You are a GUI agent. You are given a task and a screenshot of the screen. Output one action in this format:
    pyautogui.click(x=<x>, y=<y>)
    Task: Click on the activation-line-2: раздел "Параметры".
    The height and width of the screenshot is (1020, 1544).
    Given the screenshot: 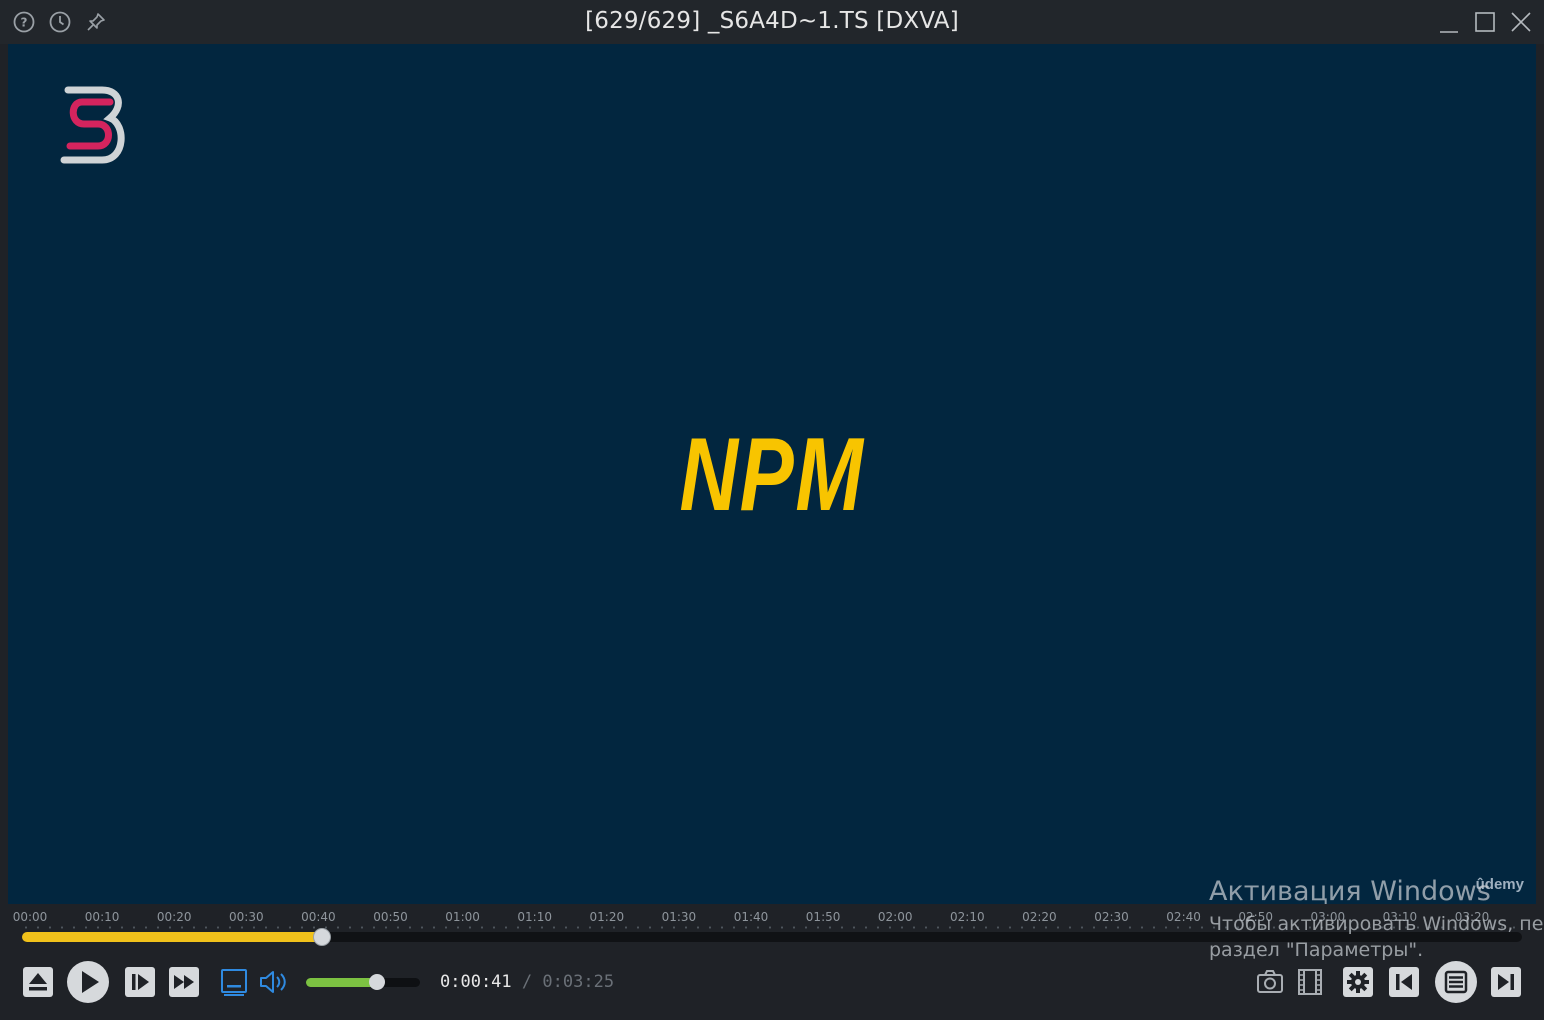 What is the action you would take?
    pyautogui.click(x=1316, y=950)
    